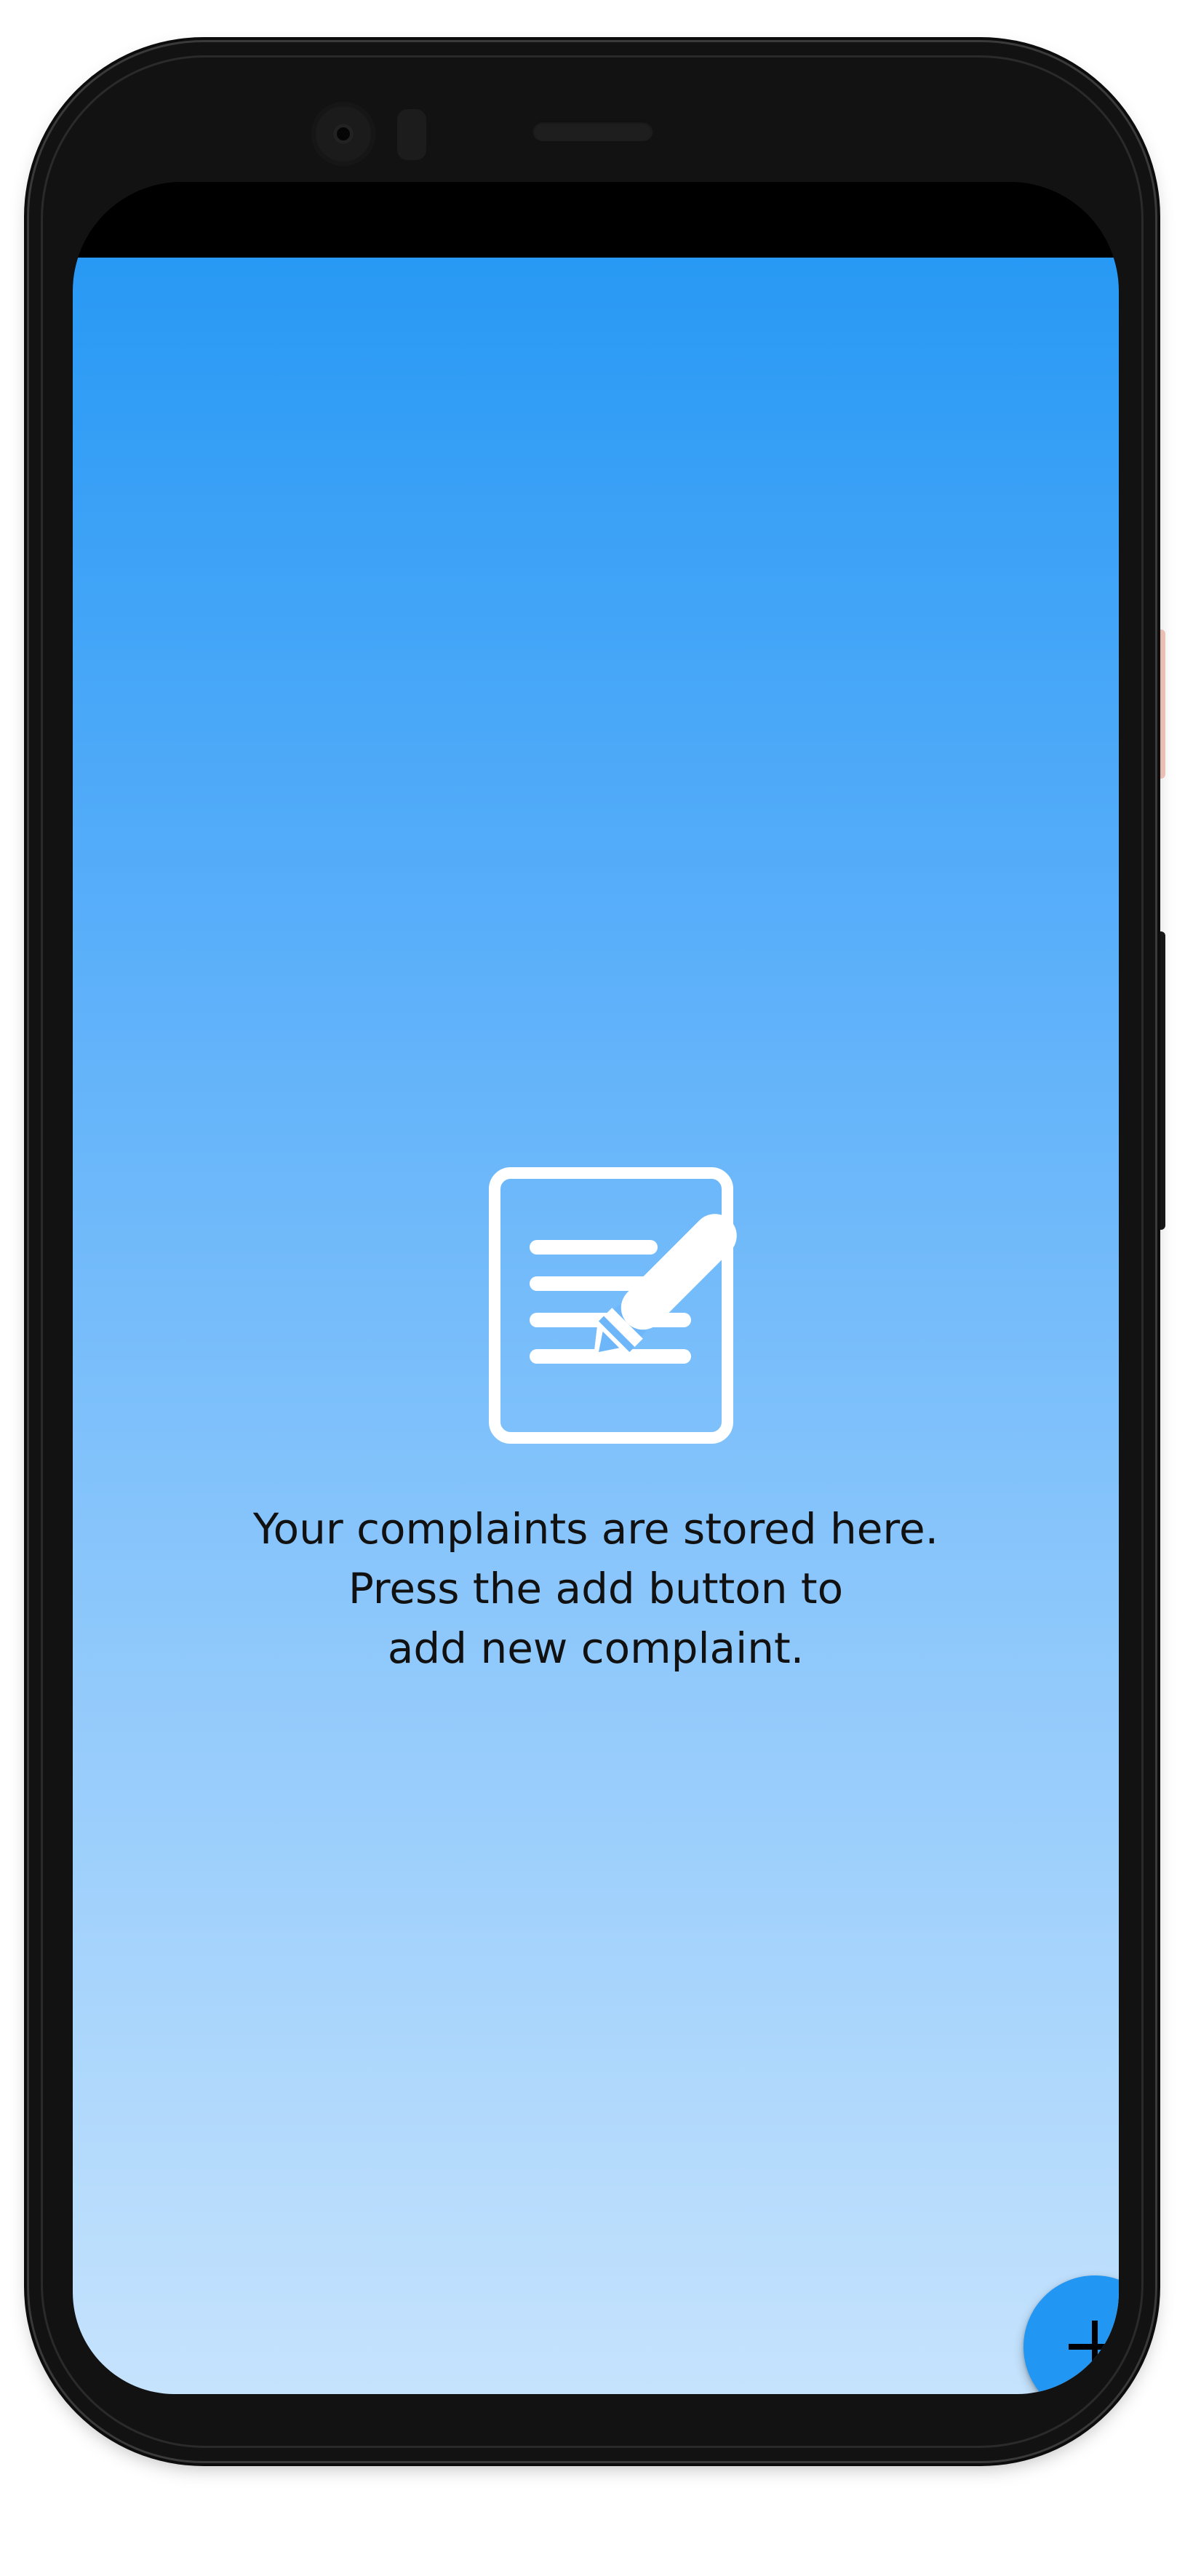 The image size is (1193, 2576). I want to click on proximity-sensor, so click(411, 134).